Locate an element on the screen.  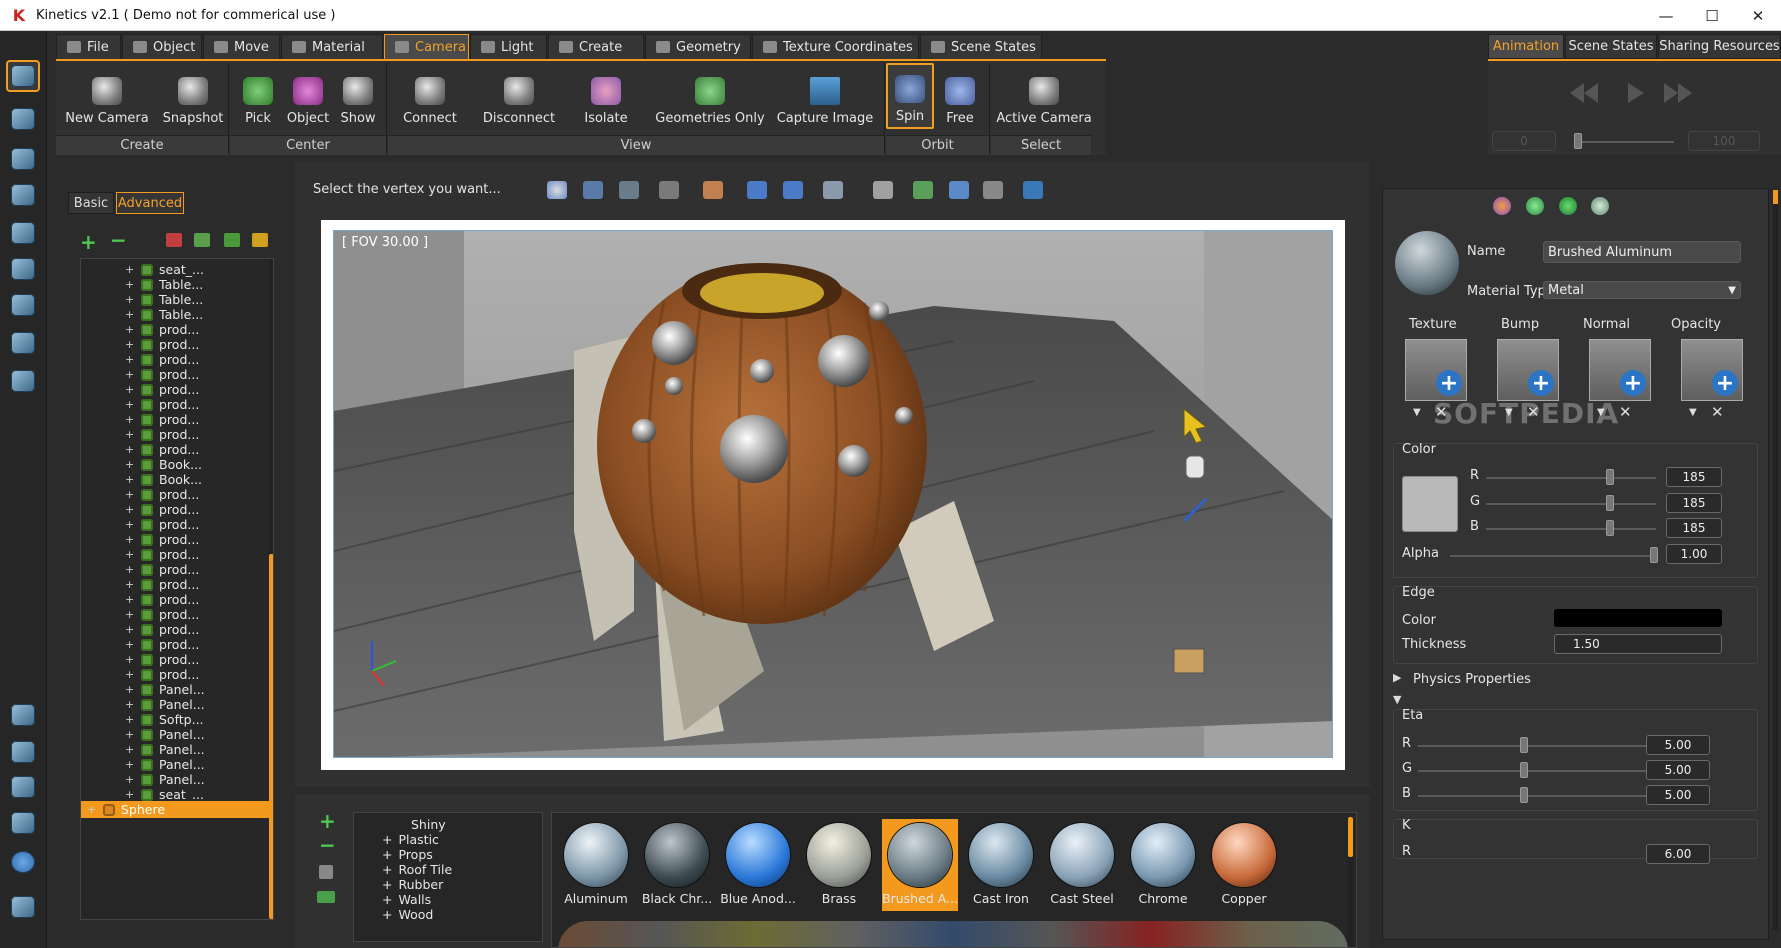
b-slider-knob is located at coordinates (1610, 528).